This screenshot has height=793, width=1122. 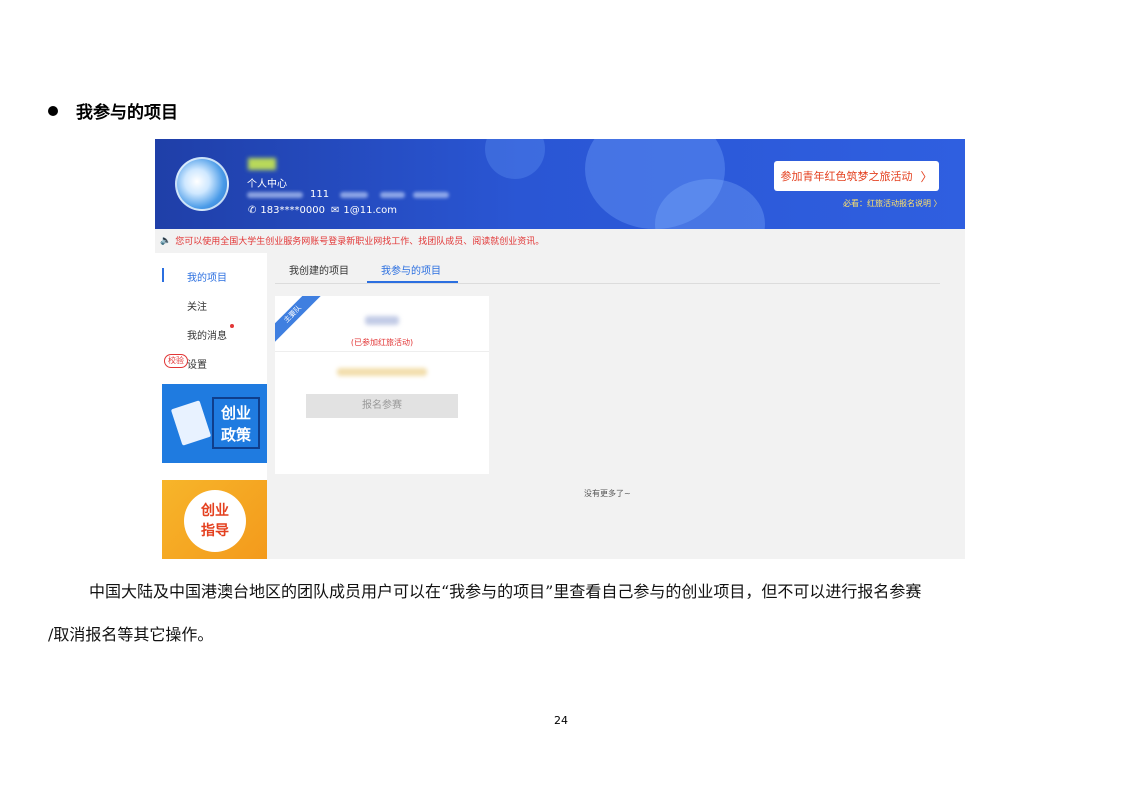 I want to click on sidebar-item-my-projects: 我的项目, so click(x=207, y=276).